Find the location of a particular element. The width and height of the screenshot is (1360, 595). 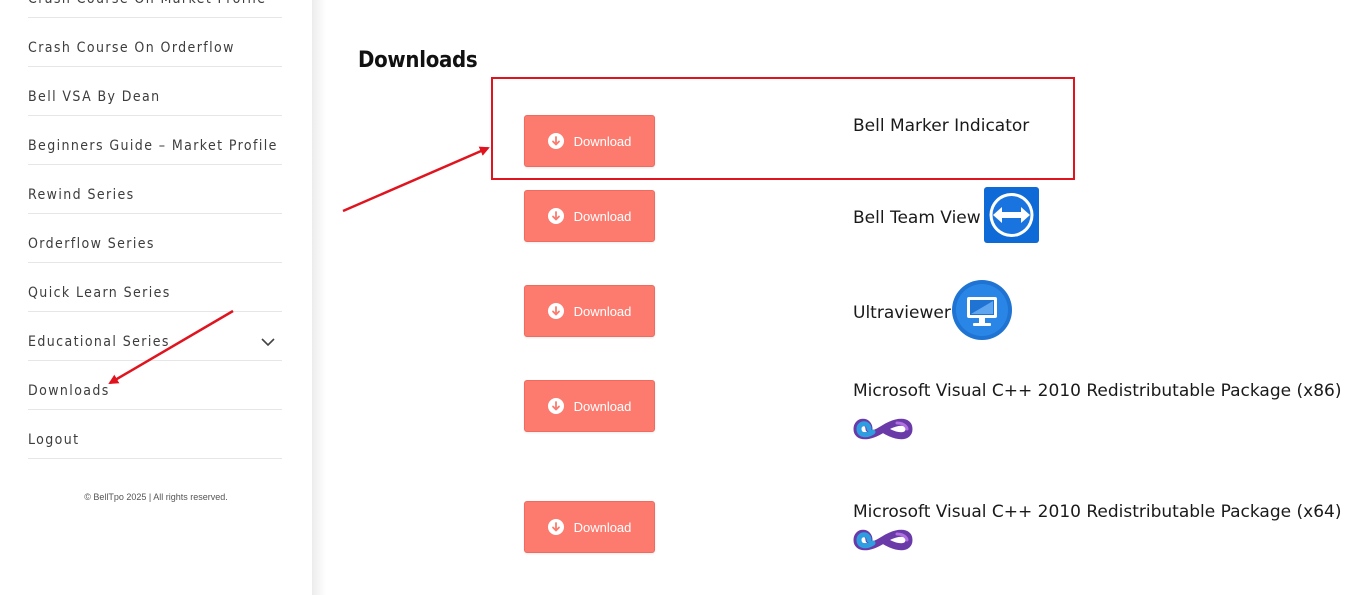

annotation-arrow-to-downloads is located at coordinates (171, 347).